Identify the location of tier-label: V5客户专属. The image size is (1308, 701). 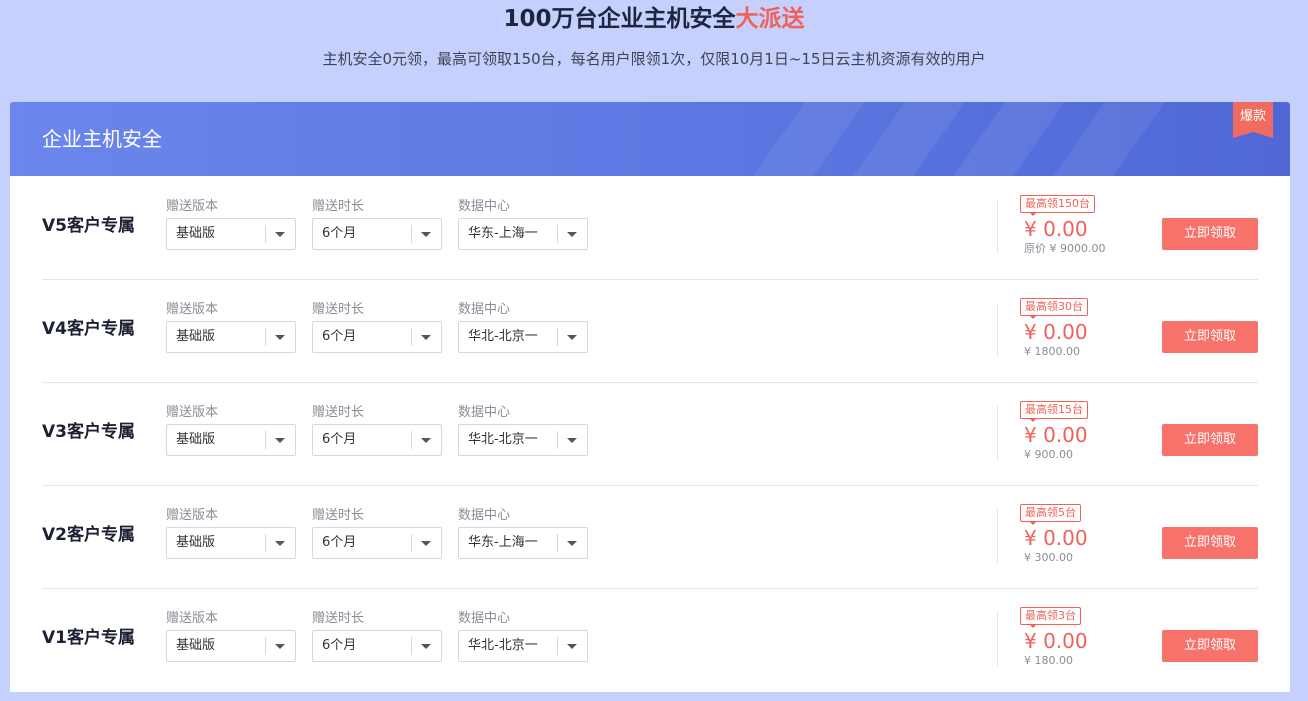
(88, 226).